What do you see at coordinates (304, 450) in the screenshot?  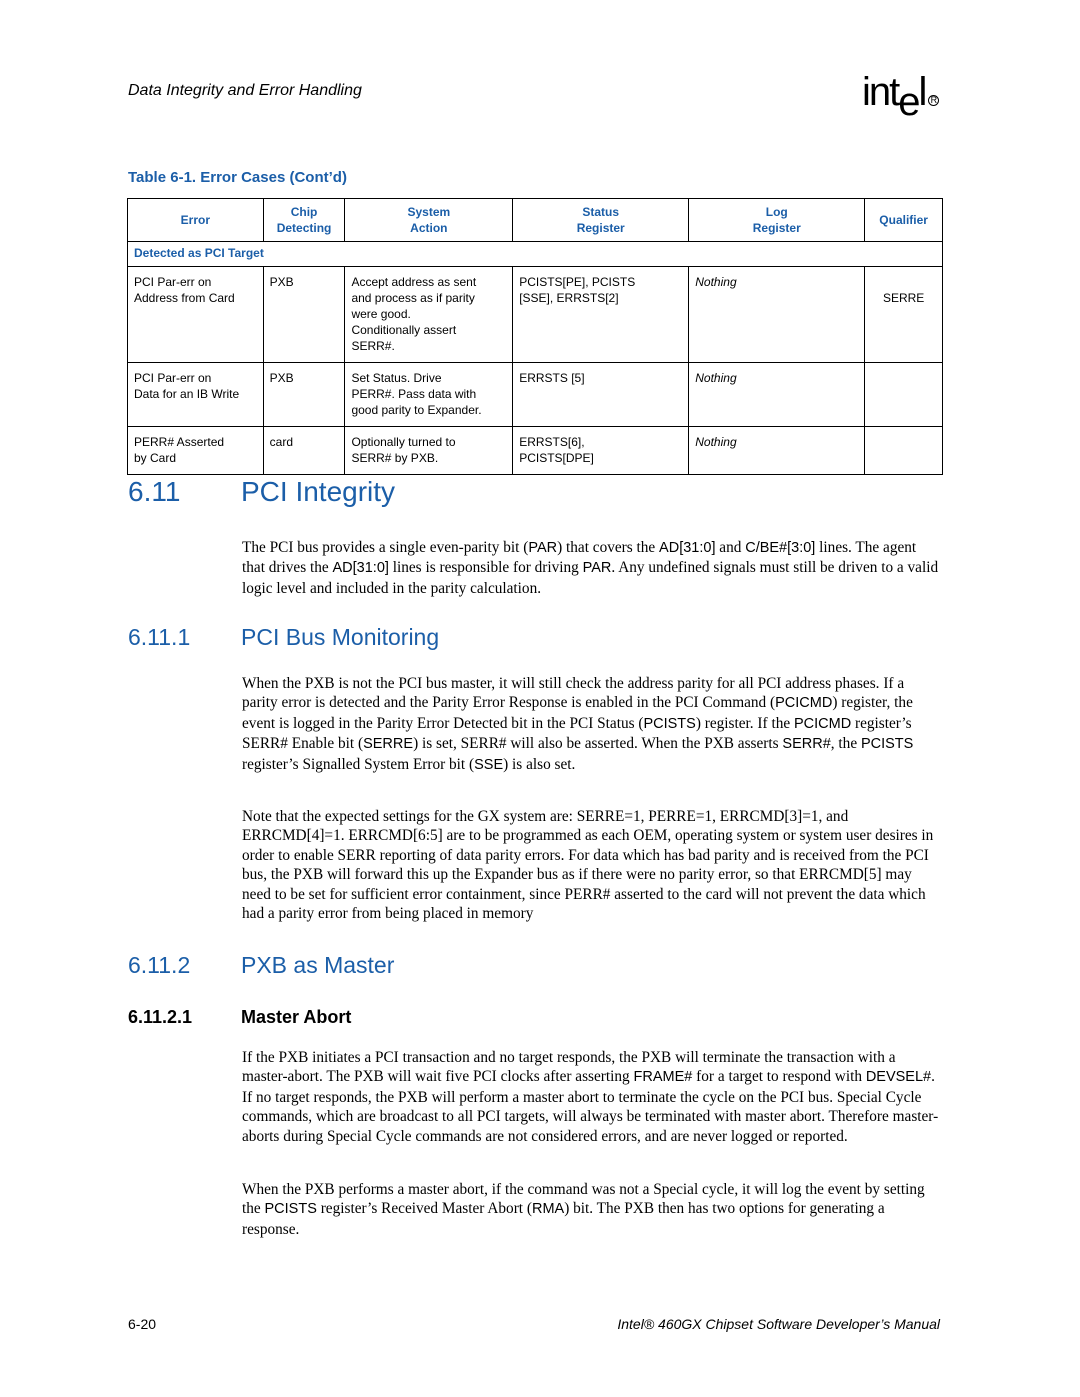 I see `cell-chip: card` at bounding box center [304, 450].